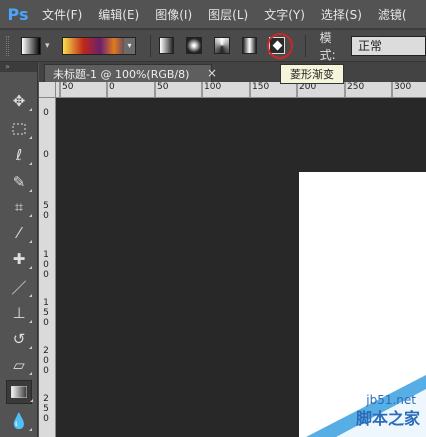  What do you see at coordinates (166, 45) in the screenshot?
I see `linear-gradient-button` at bounding box center [166, 45].